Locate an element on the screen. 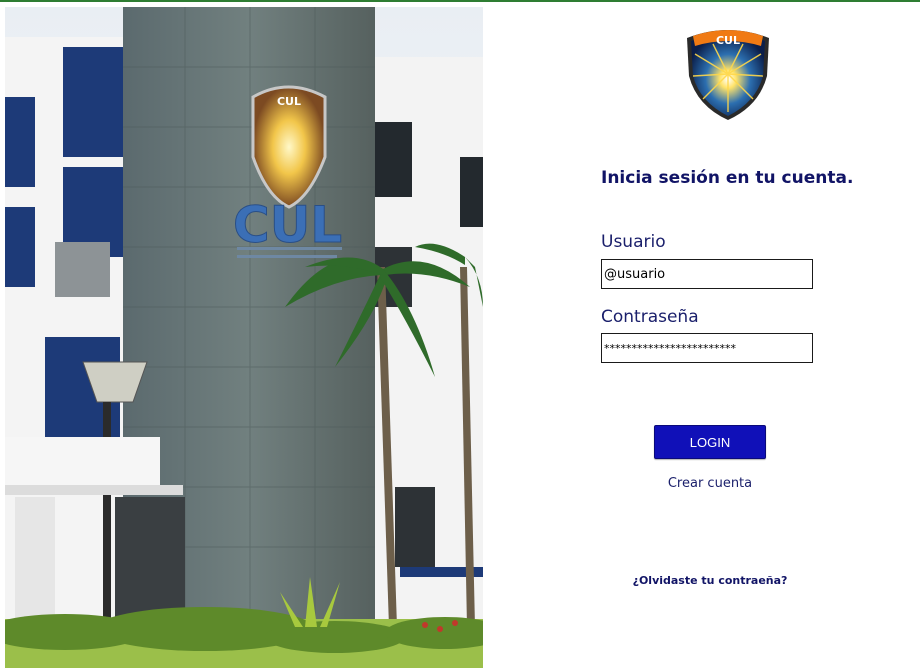 The width and height of the screenshot is (920, 668). password-label: Contraseña is located at coordinates (650, 317).